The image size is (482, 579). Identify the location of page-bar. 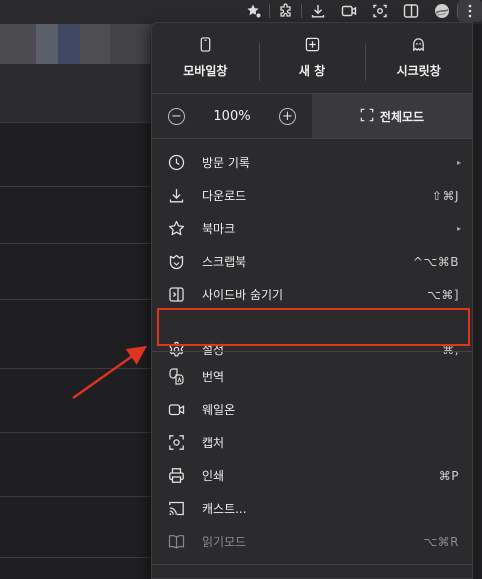
(80, 93).